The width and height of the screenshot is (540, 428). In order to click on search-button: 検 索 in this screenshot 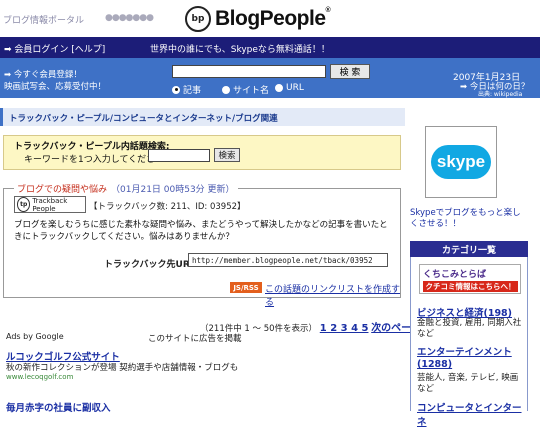, I will do `click(350, 71)`.